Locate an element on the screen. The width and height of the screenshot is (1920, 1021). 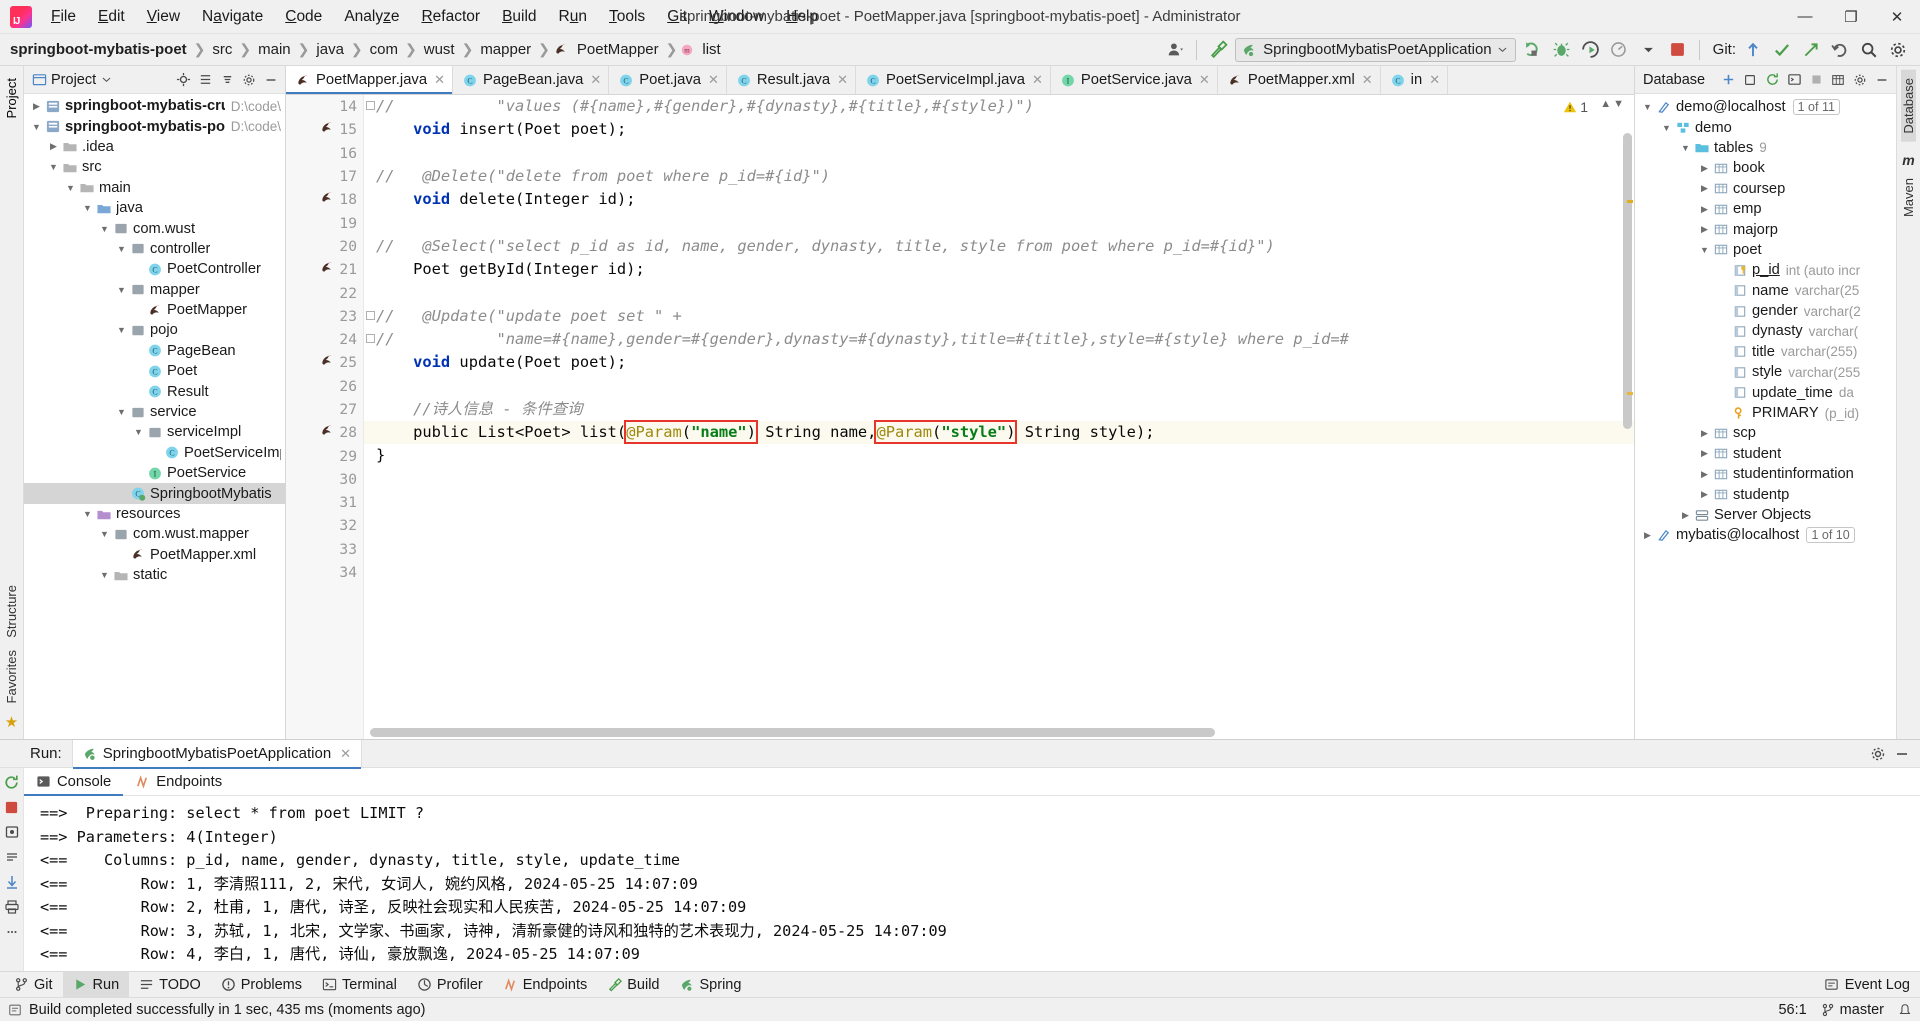
restart-icon is located at coordinates (12, 832).